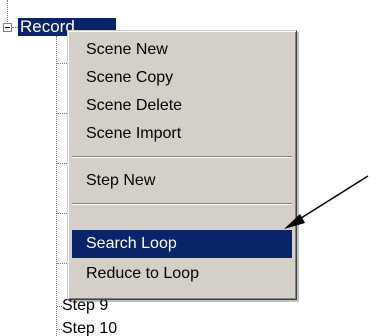 This screenshot has width=376, height=336. I want to click on menu-item-scene-delete: Scene Delete, so click(182, 106).